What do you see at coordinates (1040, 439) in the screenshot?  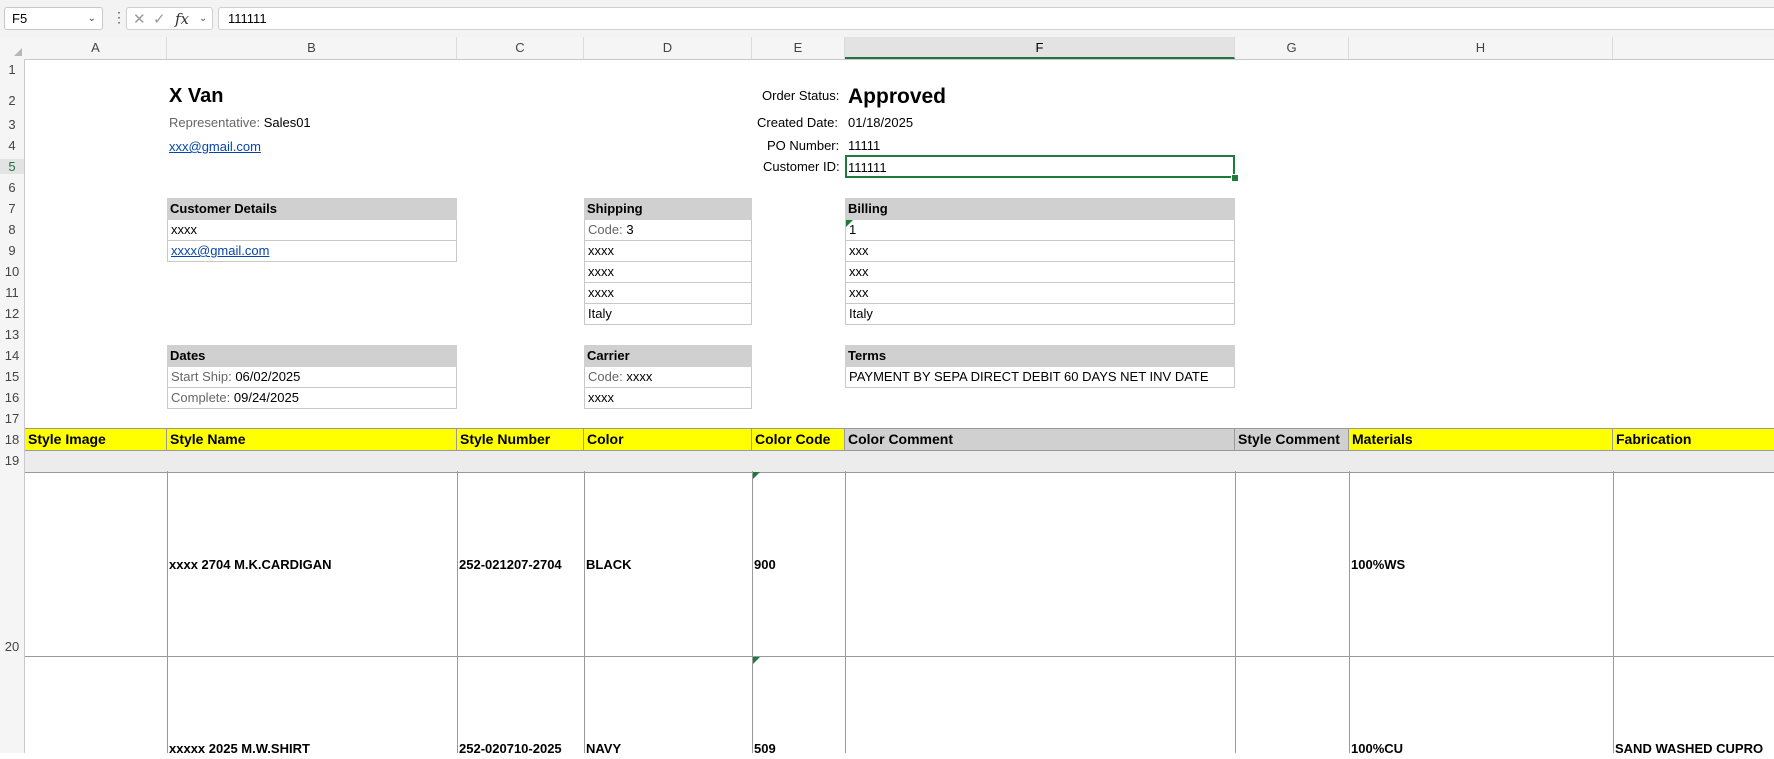 I see `col-color-comment: Color Comment` at bounding box center [1040, 439].